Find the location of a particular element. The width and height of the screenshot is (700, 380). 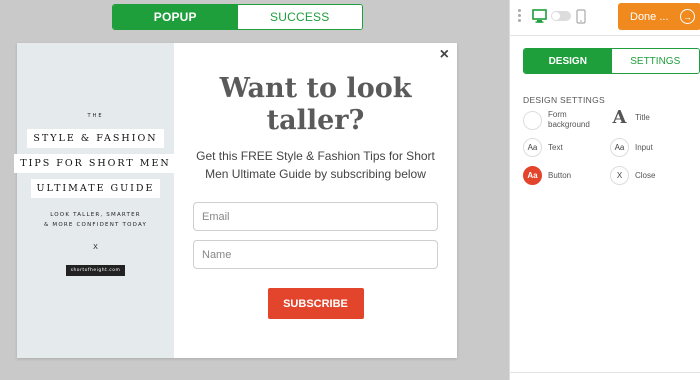

done-button: Done ... → is located at coordinates (659, 16).